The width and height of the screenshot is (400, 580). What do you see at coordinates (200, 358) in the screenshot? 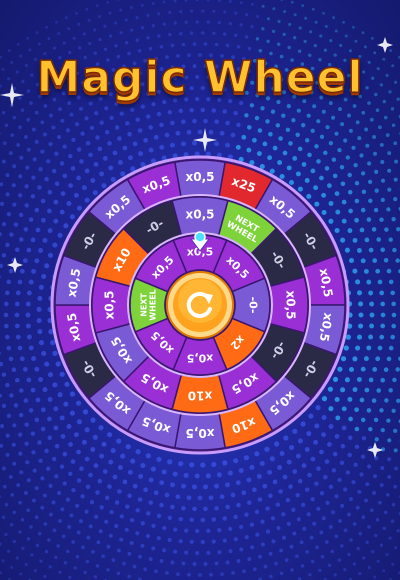
I see `inner-ring-label: x0,5` at bounding box center [200, 358].